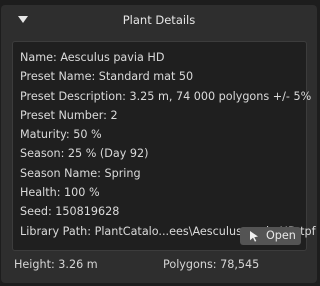 The width and height of the screenshot is (320, 286). I want to click on info-season-name: Season Name: Spring, so click(80, 173).